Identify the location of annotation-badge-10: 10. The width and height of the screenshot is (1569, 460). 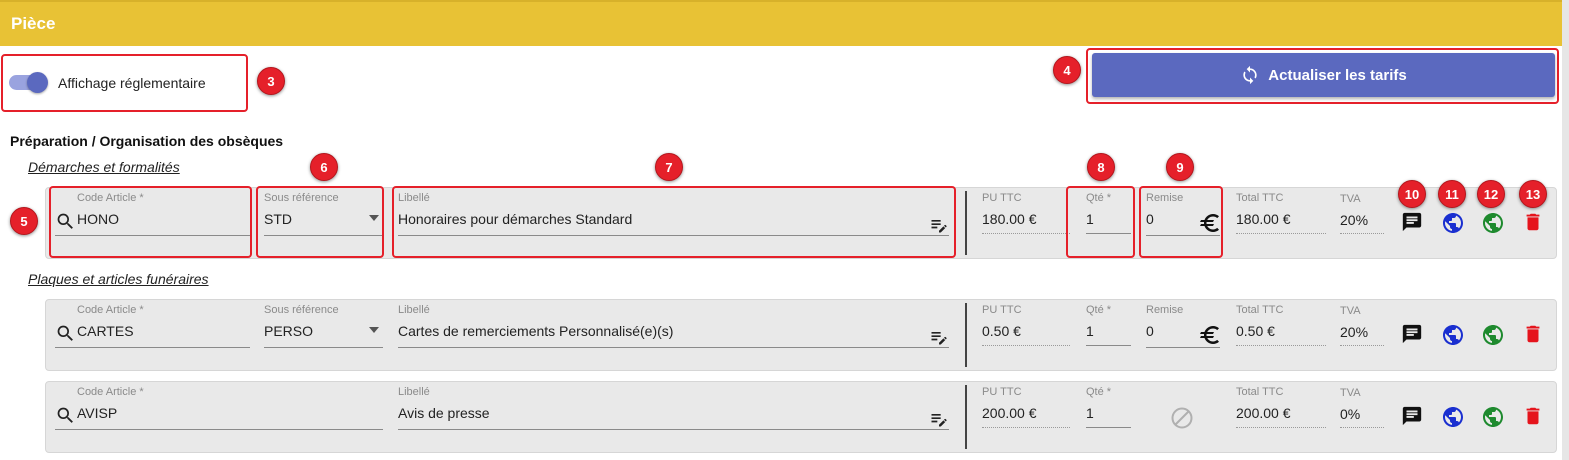
(1412, 194).